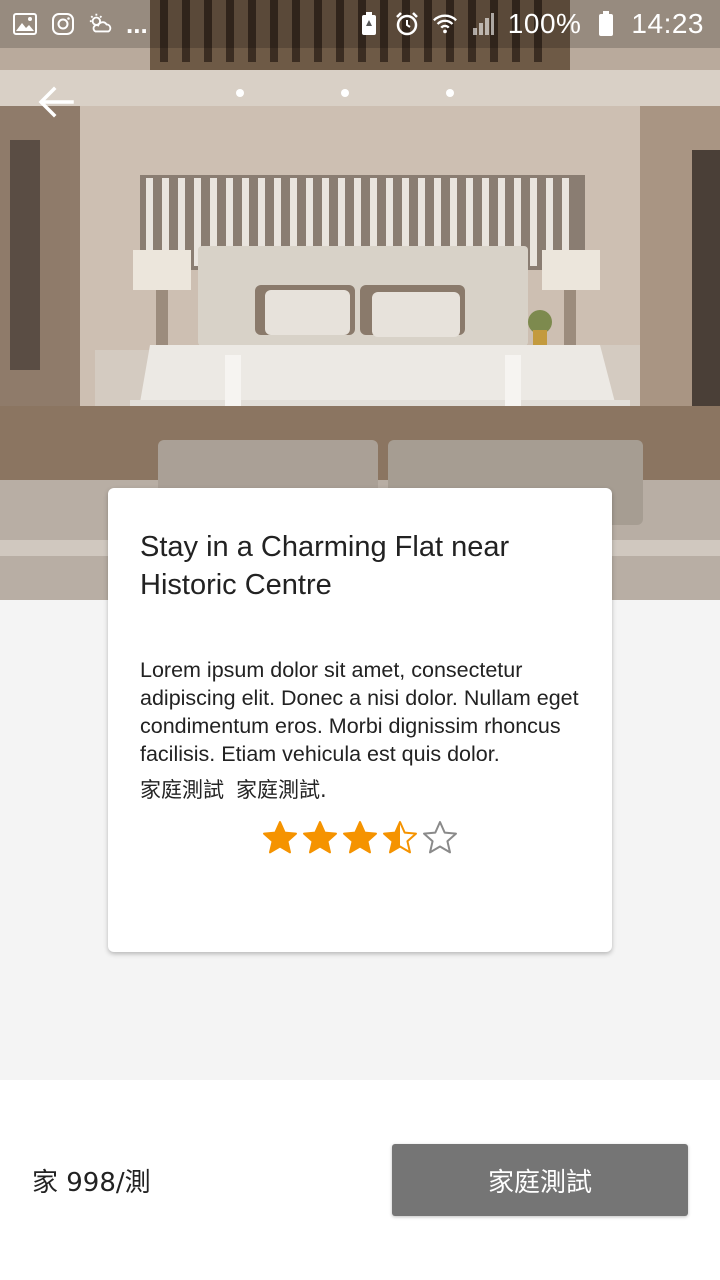  I want to click on arrow-left-icon, so click(56, 104).